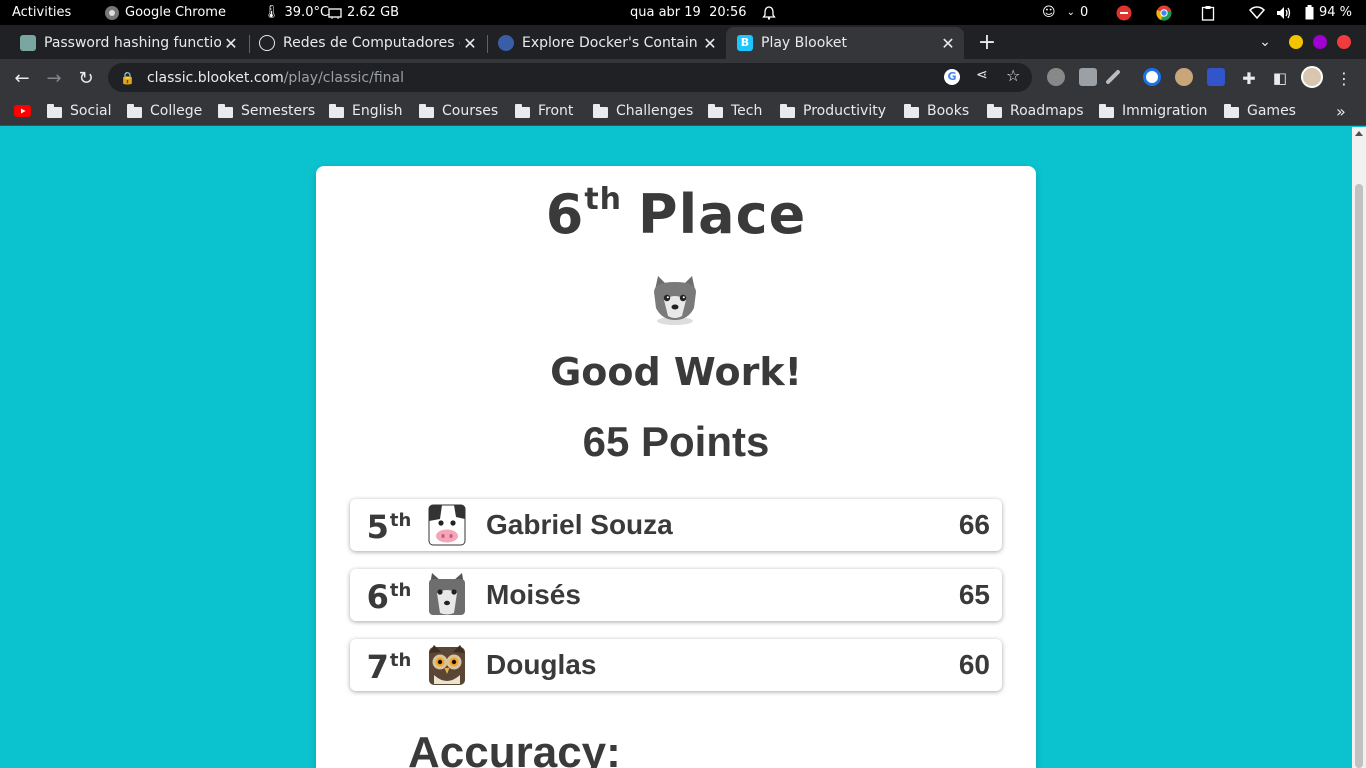  I want to click on activities-button: Activities, so click(41, 12).